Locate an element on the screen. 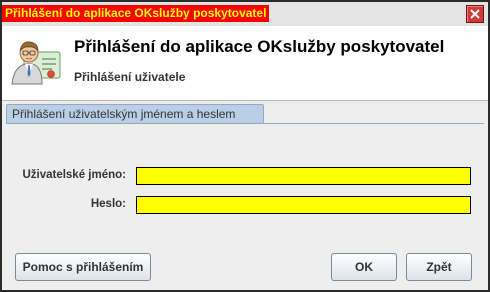 The width and height of the screenshot is (490, 292). close-icon is located at coordinates (475, 14).